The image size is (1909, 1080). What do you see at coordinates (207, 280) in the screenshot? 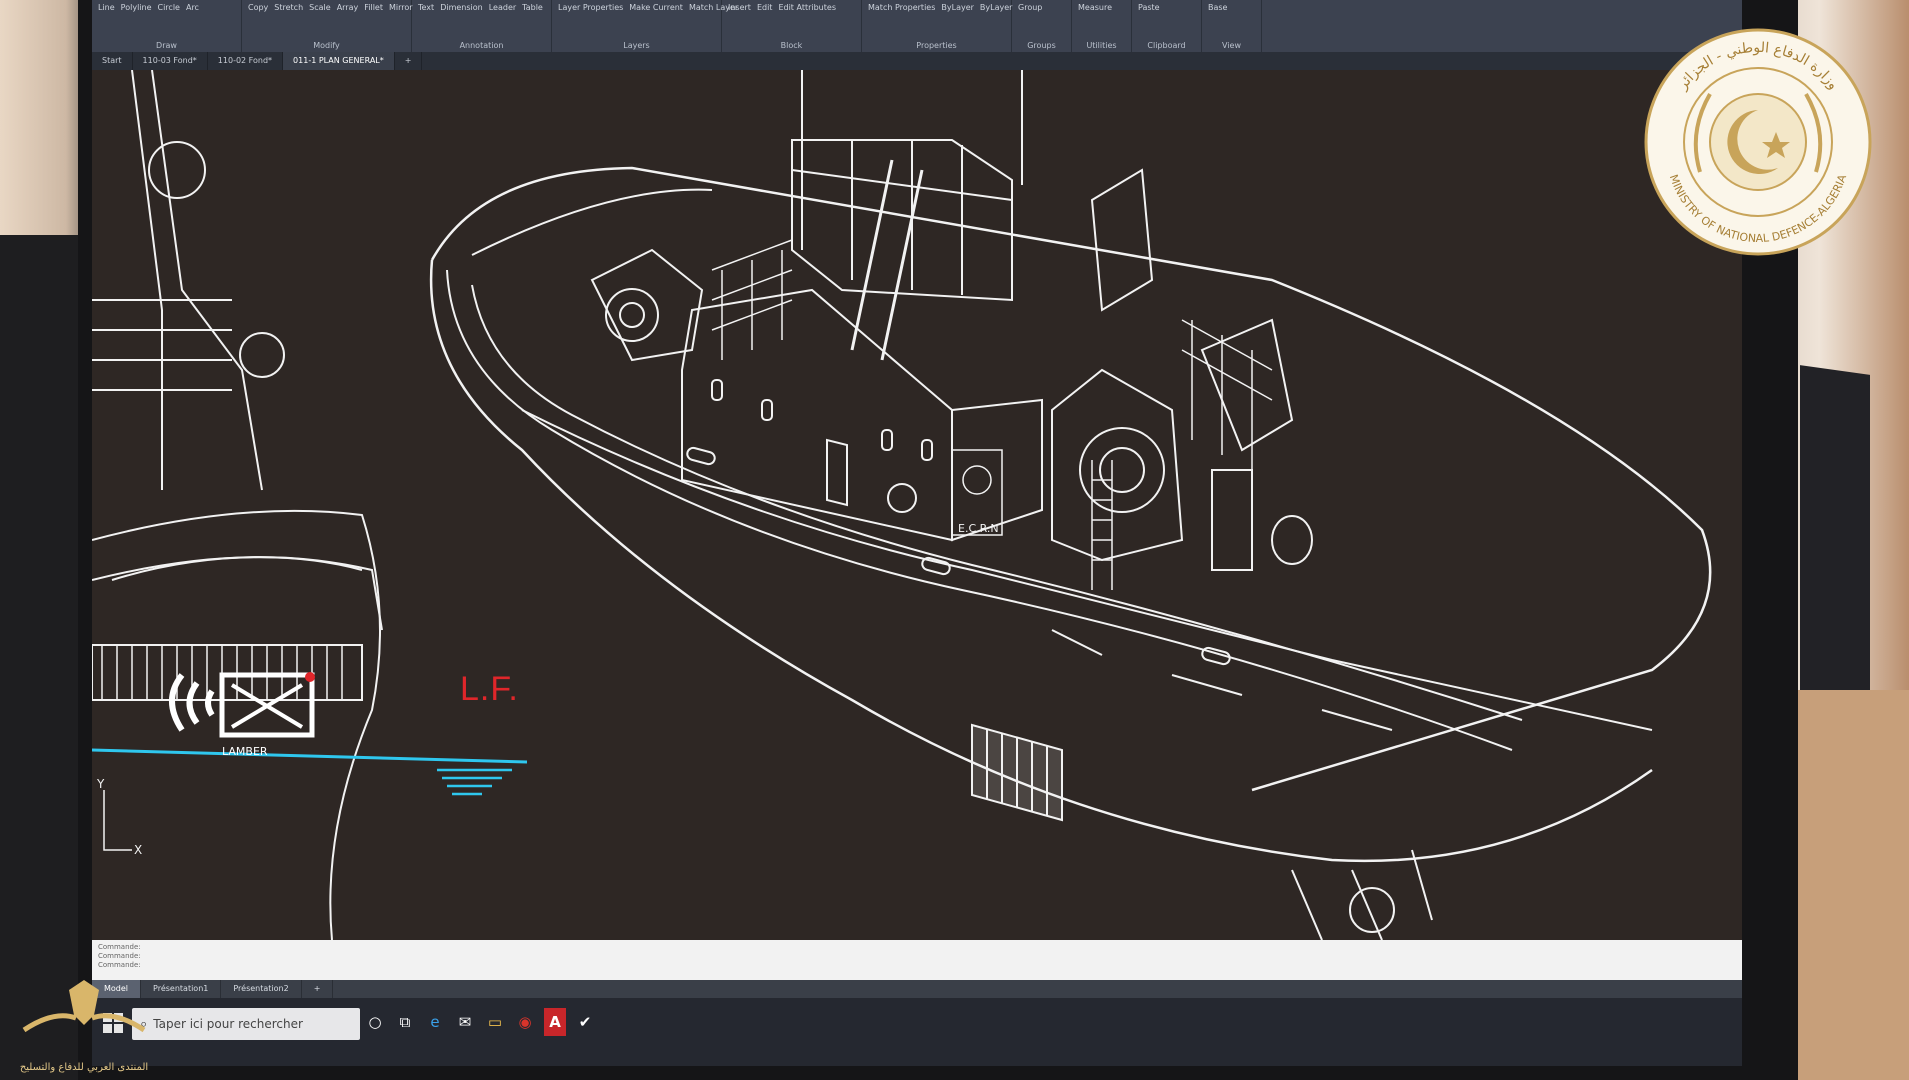
I see `left-ship-mast` at bounding box center [207, 280].